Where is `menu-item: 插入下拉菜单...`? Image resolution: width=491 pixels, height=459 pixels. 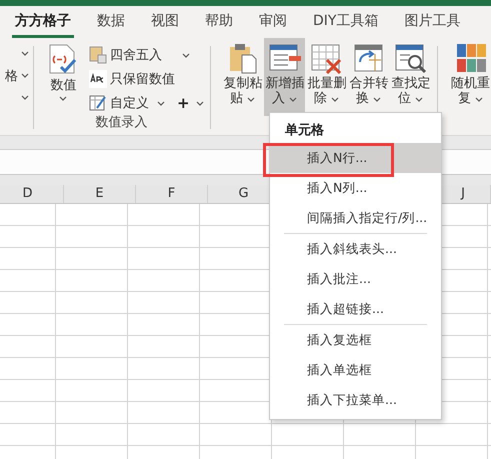
menu-item: 插入下拉菜单... is located at coordinates (355, 400).